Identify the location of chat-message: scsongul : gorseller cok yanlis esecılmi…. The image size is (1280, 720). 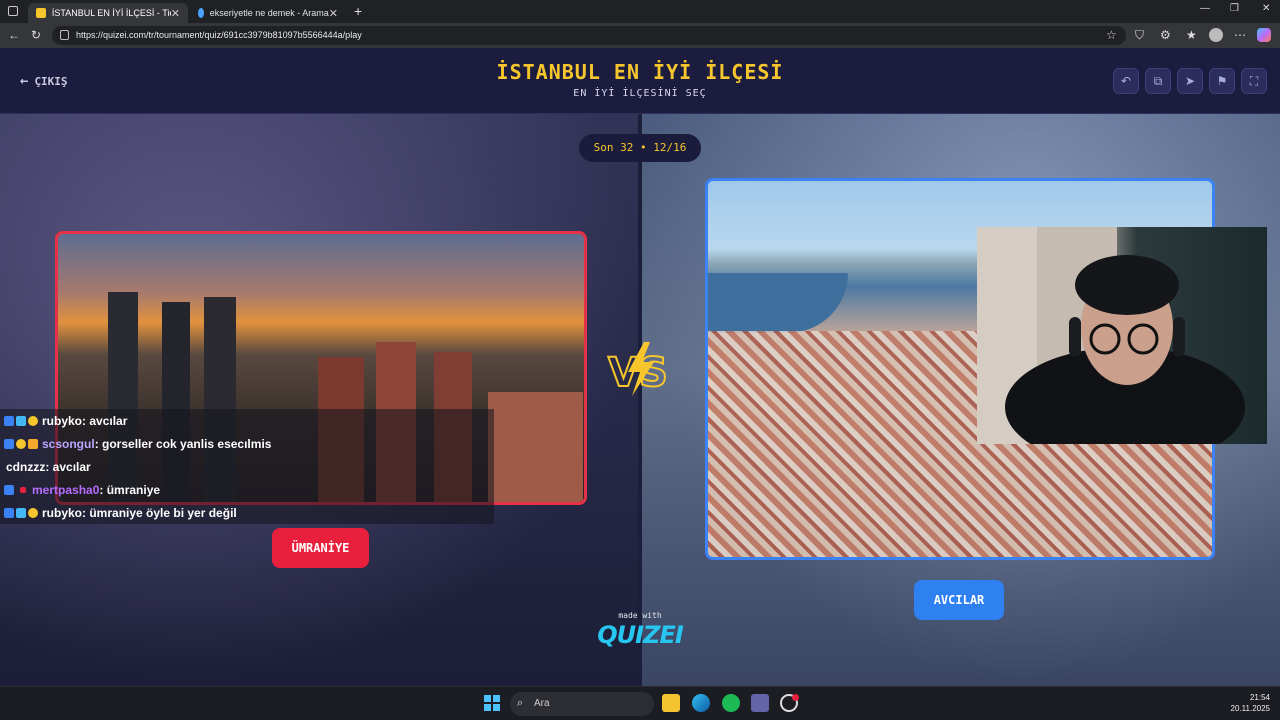
(247, 443).